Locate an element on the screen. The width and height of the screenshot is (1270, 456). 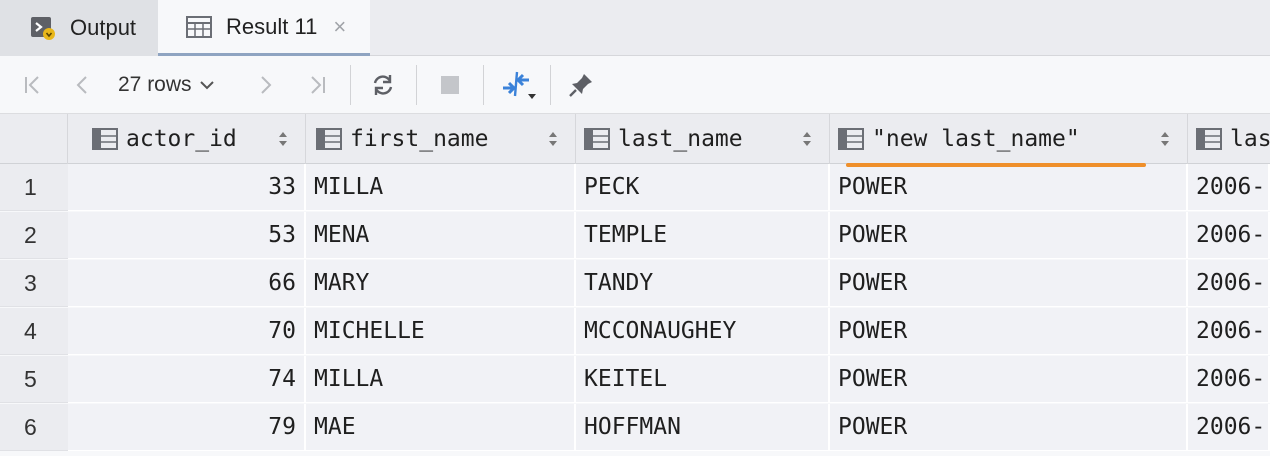
table-cell-first-name: MARY is located at coordinates (441, 283).